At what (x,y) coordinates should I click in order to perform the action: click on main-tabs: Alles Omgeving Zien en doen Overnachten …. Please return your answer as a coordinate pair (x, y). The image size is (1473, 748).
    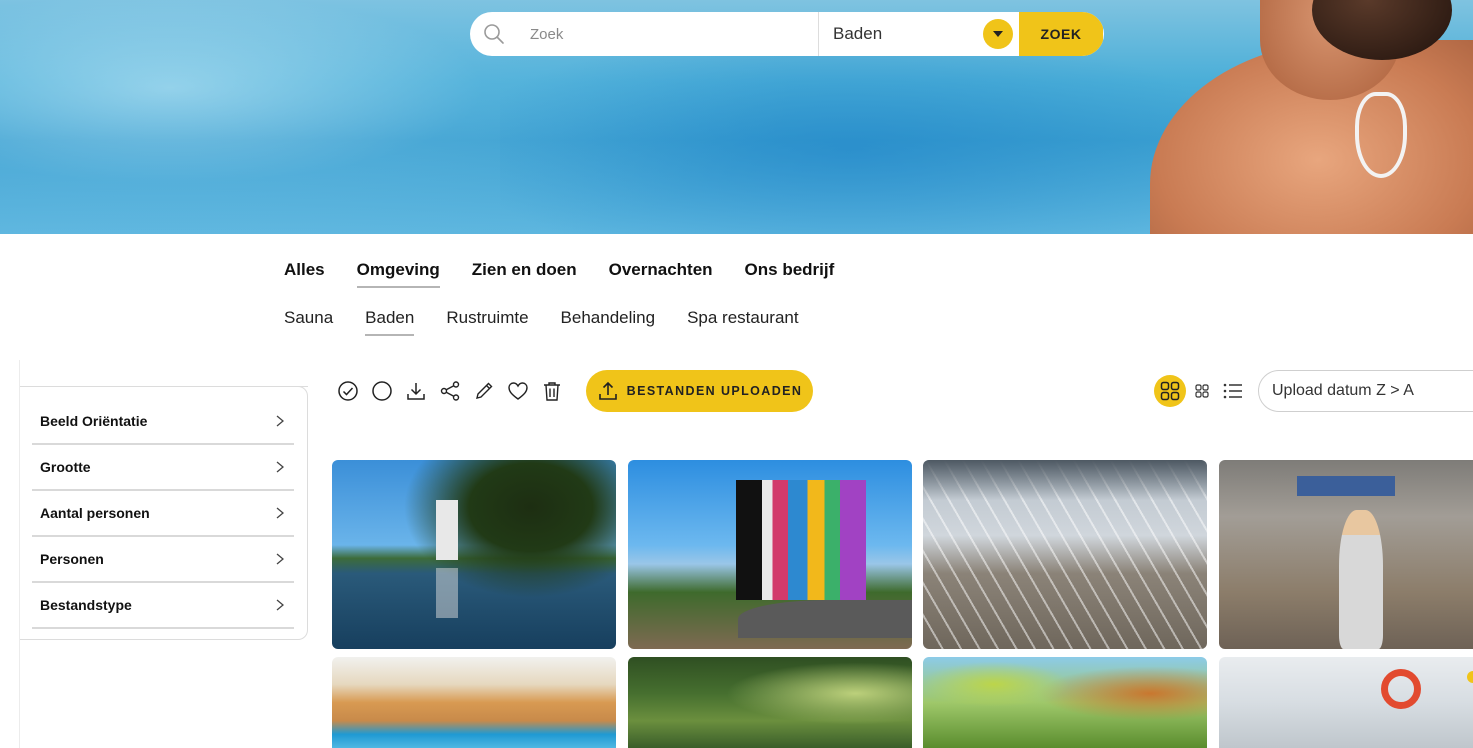
    Looking at the image, I should click on (559, 274).